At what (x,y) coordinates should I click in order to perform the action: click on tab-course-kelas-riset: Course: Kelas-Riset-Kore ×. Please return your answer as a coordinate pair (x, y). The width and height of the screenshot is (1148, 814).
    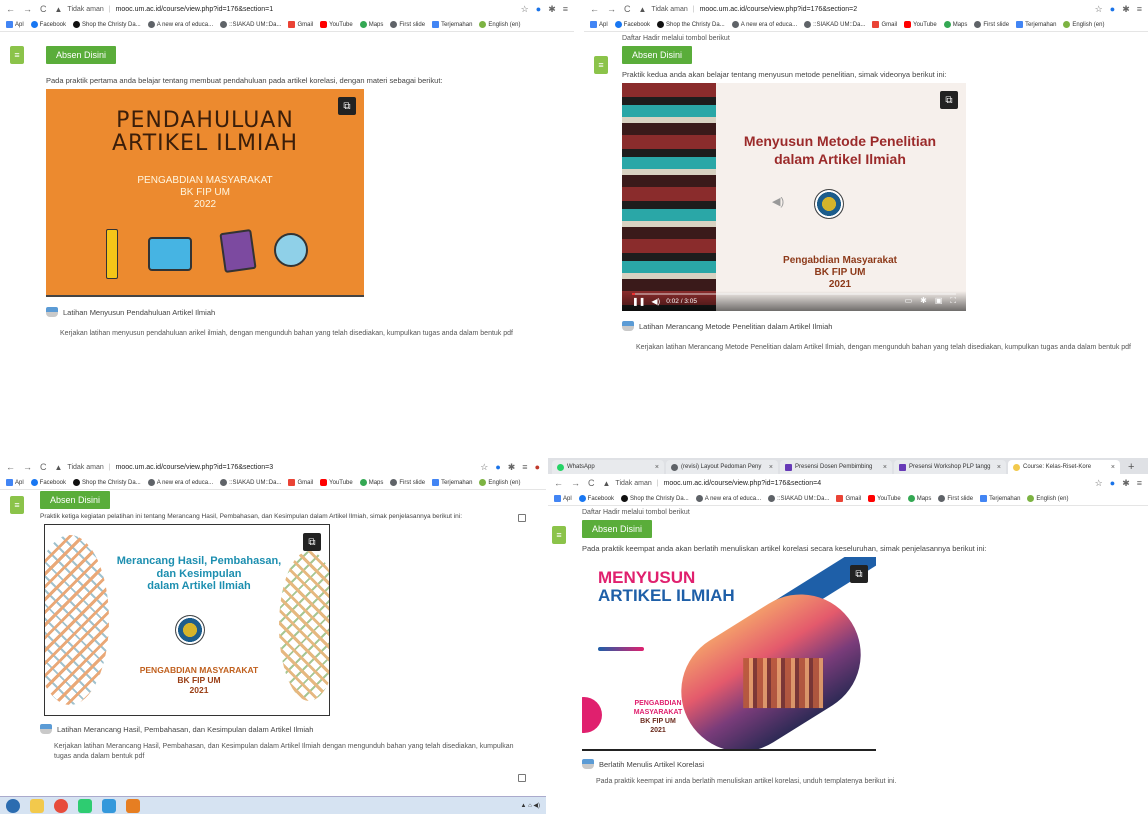
    Looking at the image, I should click on (1064, 467).